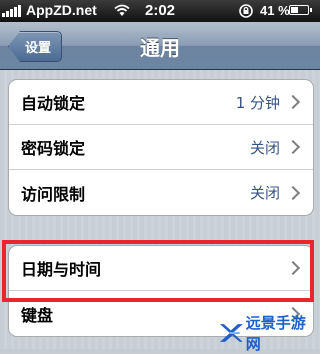 This screenshot has height=354, width=320. What do you see at coordinates (300, 10) in the screenshot?
I see `battery-icon` at bounding box center [300, 10].